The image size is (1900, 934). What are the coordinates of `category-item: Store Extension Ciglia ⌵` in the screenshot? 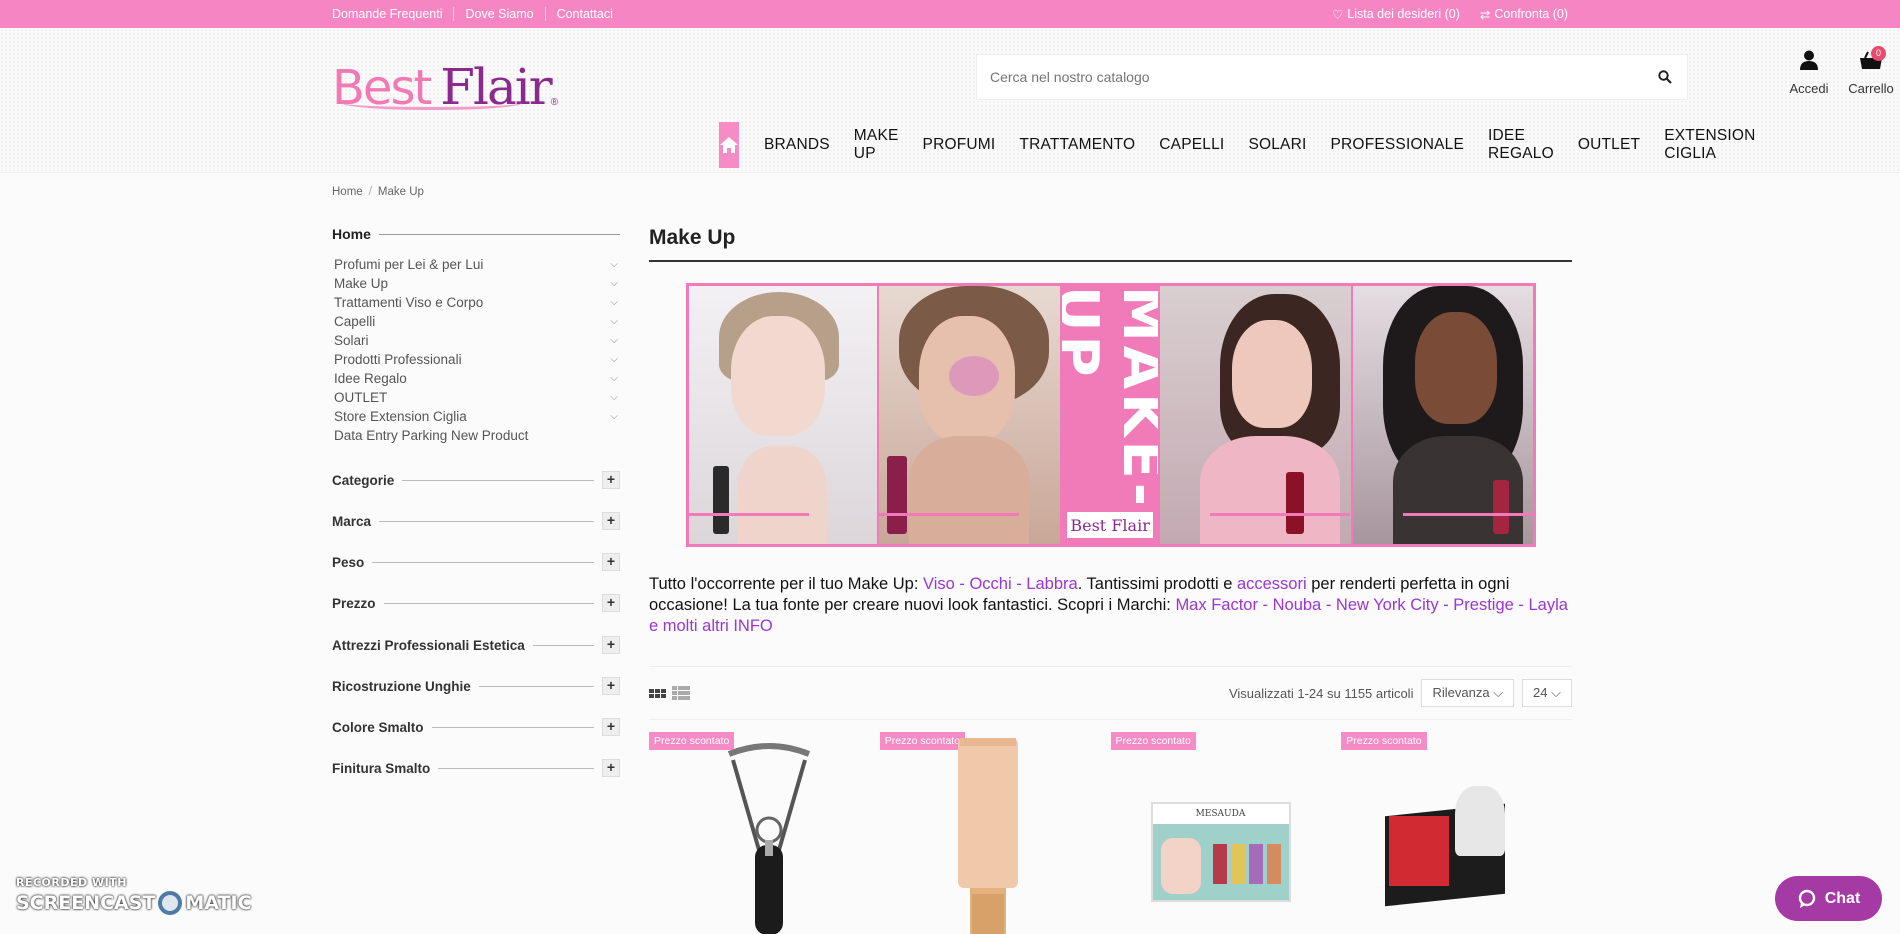 It's located at (476, 416).